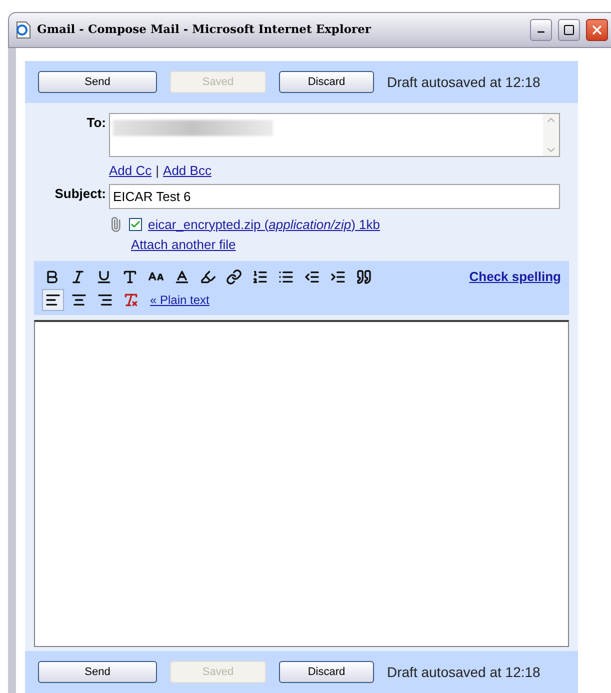 The image size is (611, 693). I want to click on check-spelling-link: Check spelling, so click(515, 276).